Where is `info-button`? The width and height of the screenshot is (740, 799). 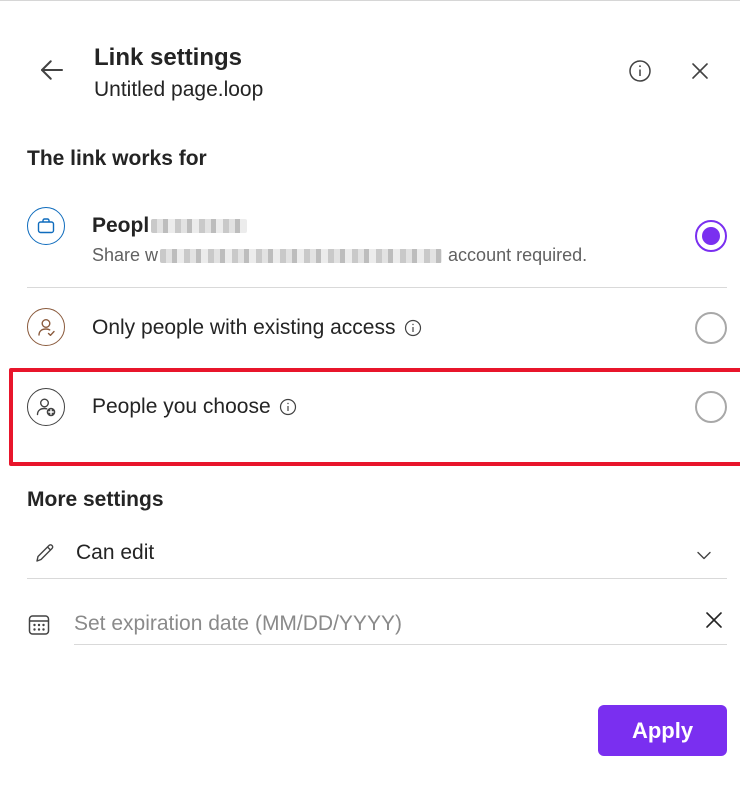 info-button is located at coordinates (640, 71).